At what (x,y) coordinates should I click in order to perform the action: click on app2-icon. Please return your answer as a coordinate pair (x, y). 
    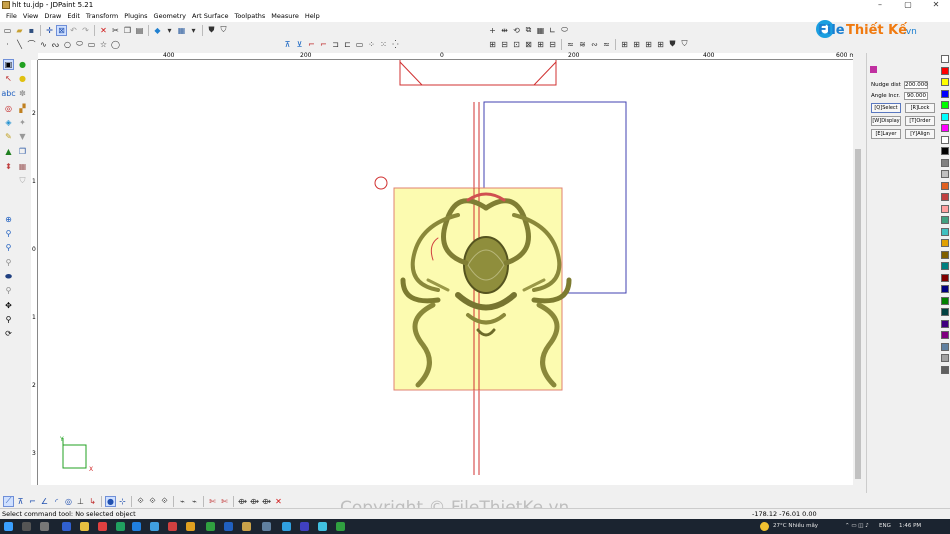
    Looking at the image, I should click on (172, 526).